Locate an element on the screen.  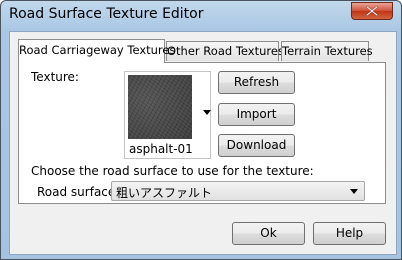
refresh-button-label: Refresh is located at coordinates (256, 82).